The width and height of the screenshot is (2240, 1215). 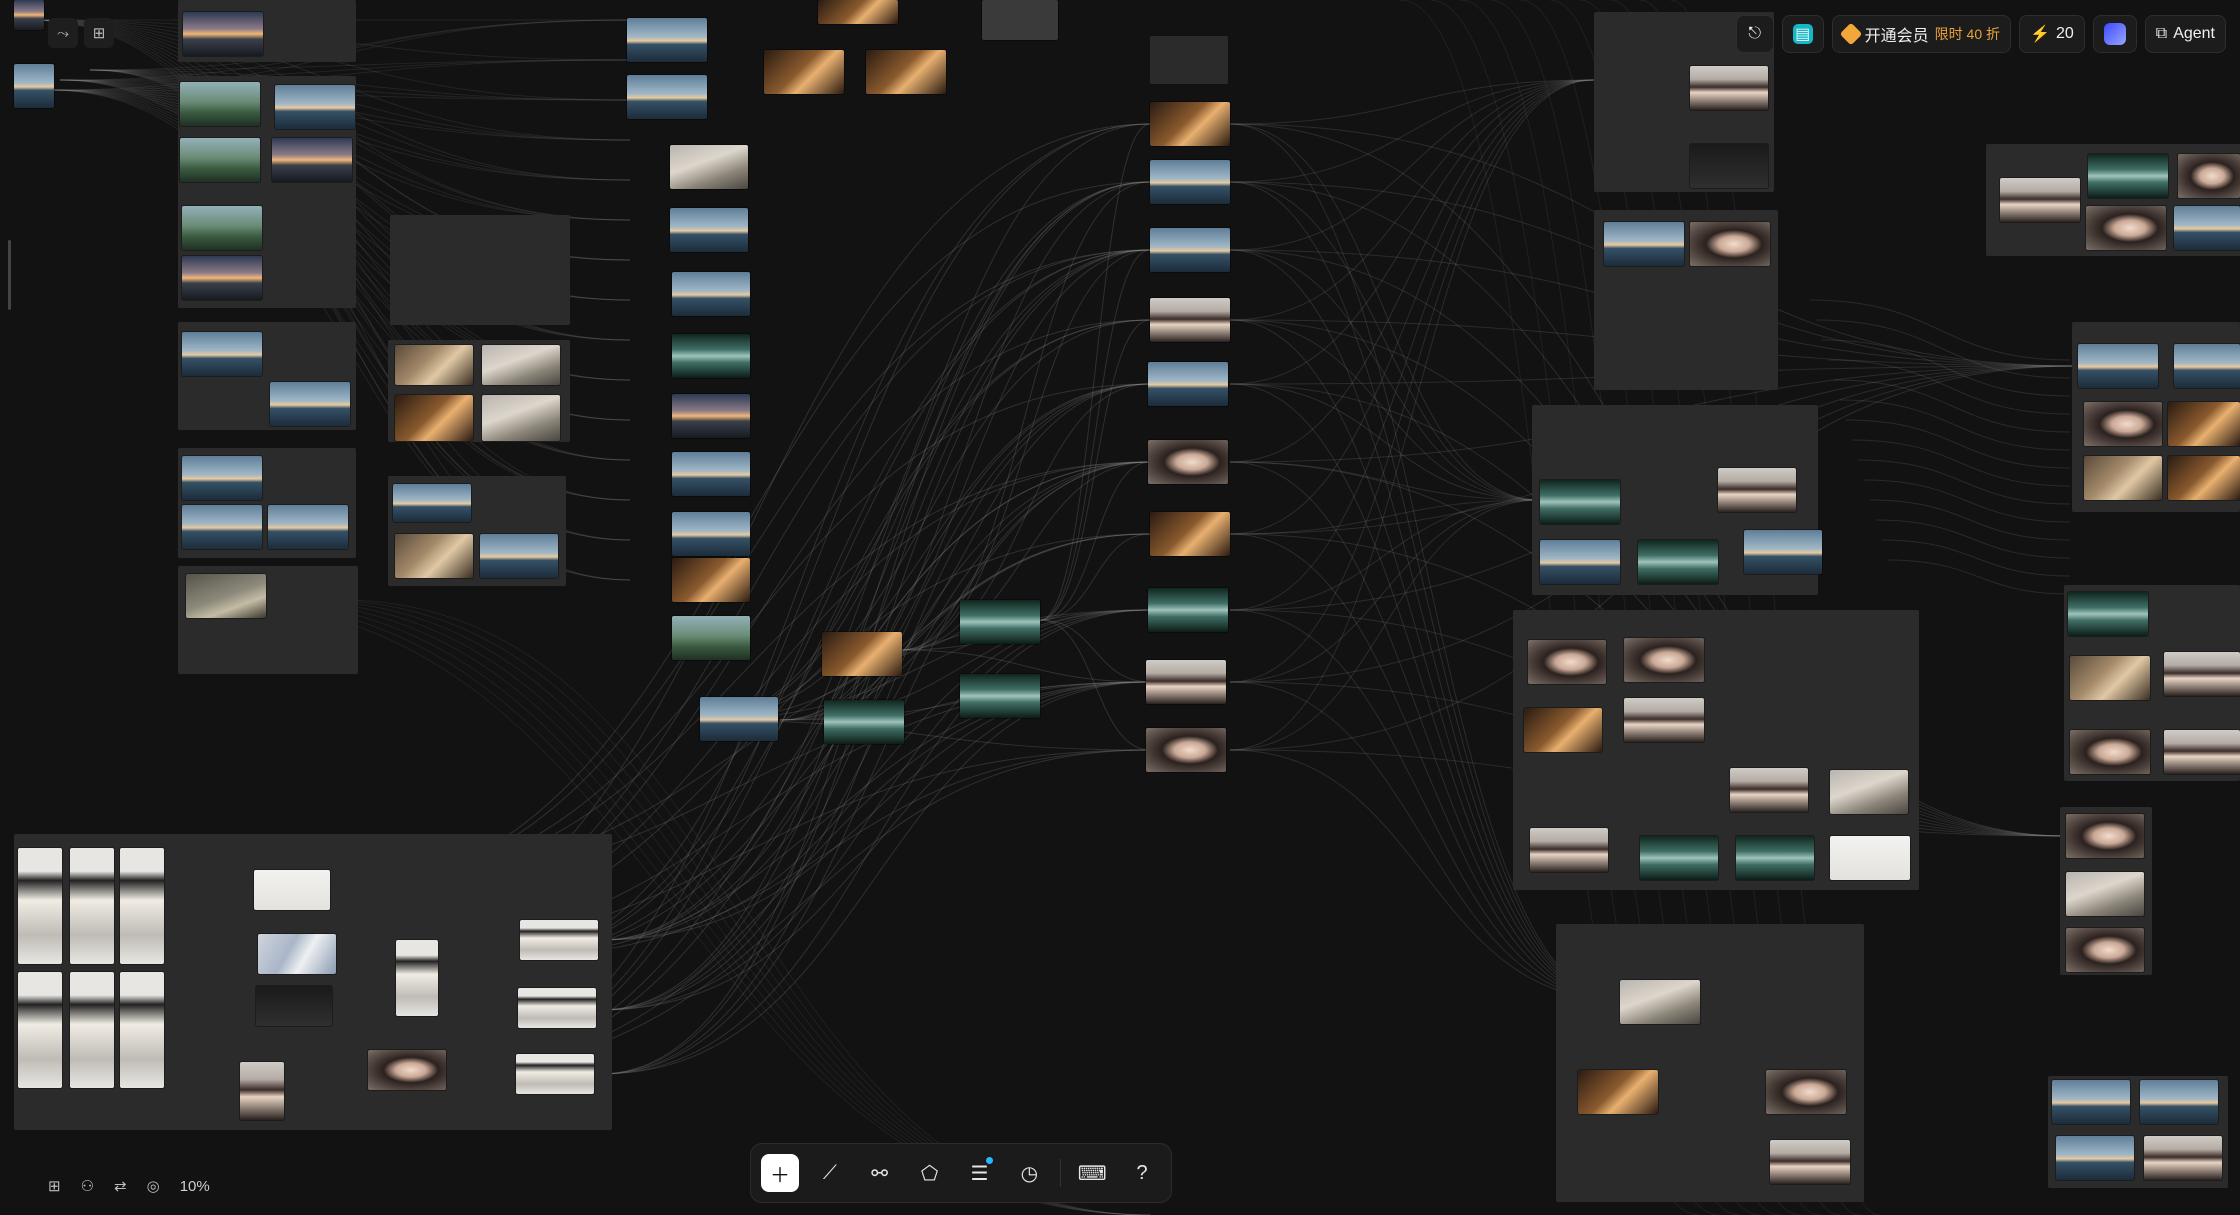 I want to click on fingerprint-icon: ◎, so click(x=153, y=1186).